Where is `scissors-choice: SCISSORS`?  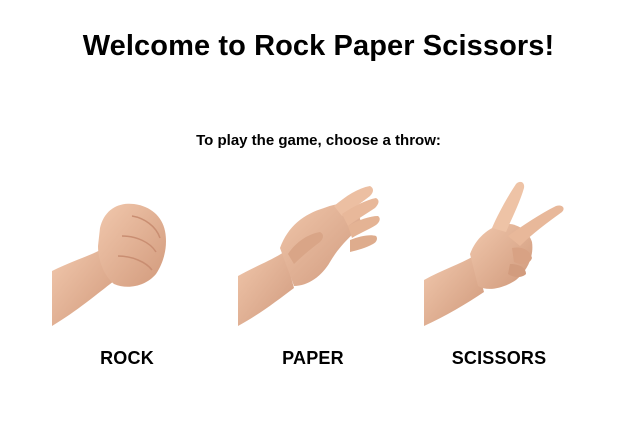 scissors-choice: SCISSORS is located at coordinates (499, 276).